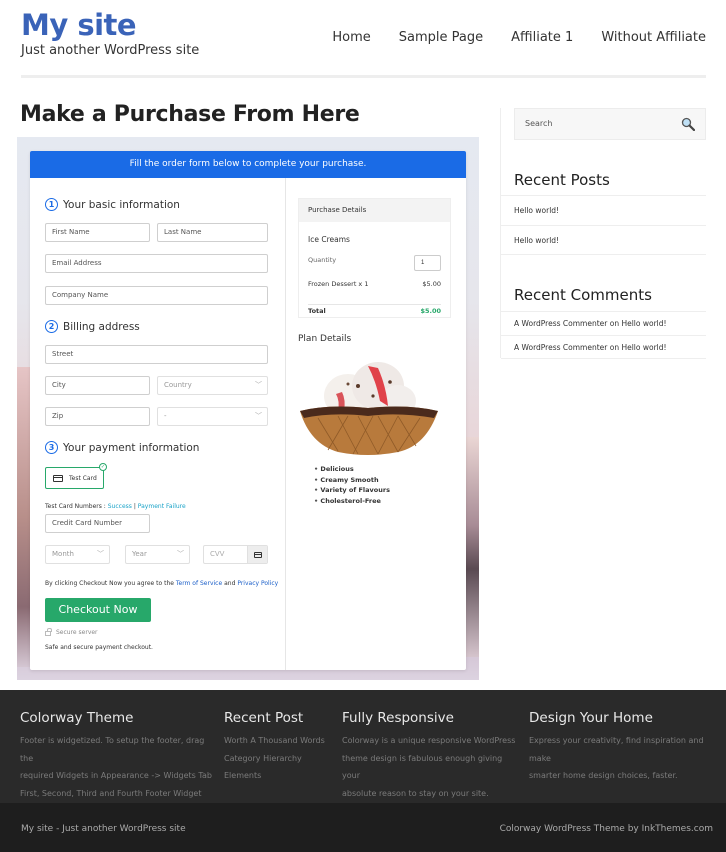  I want to click on first-name-input: First Name, so click(97, 232).